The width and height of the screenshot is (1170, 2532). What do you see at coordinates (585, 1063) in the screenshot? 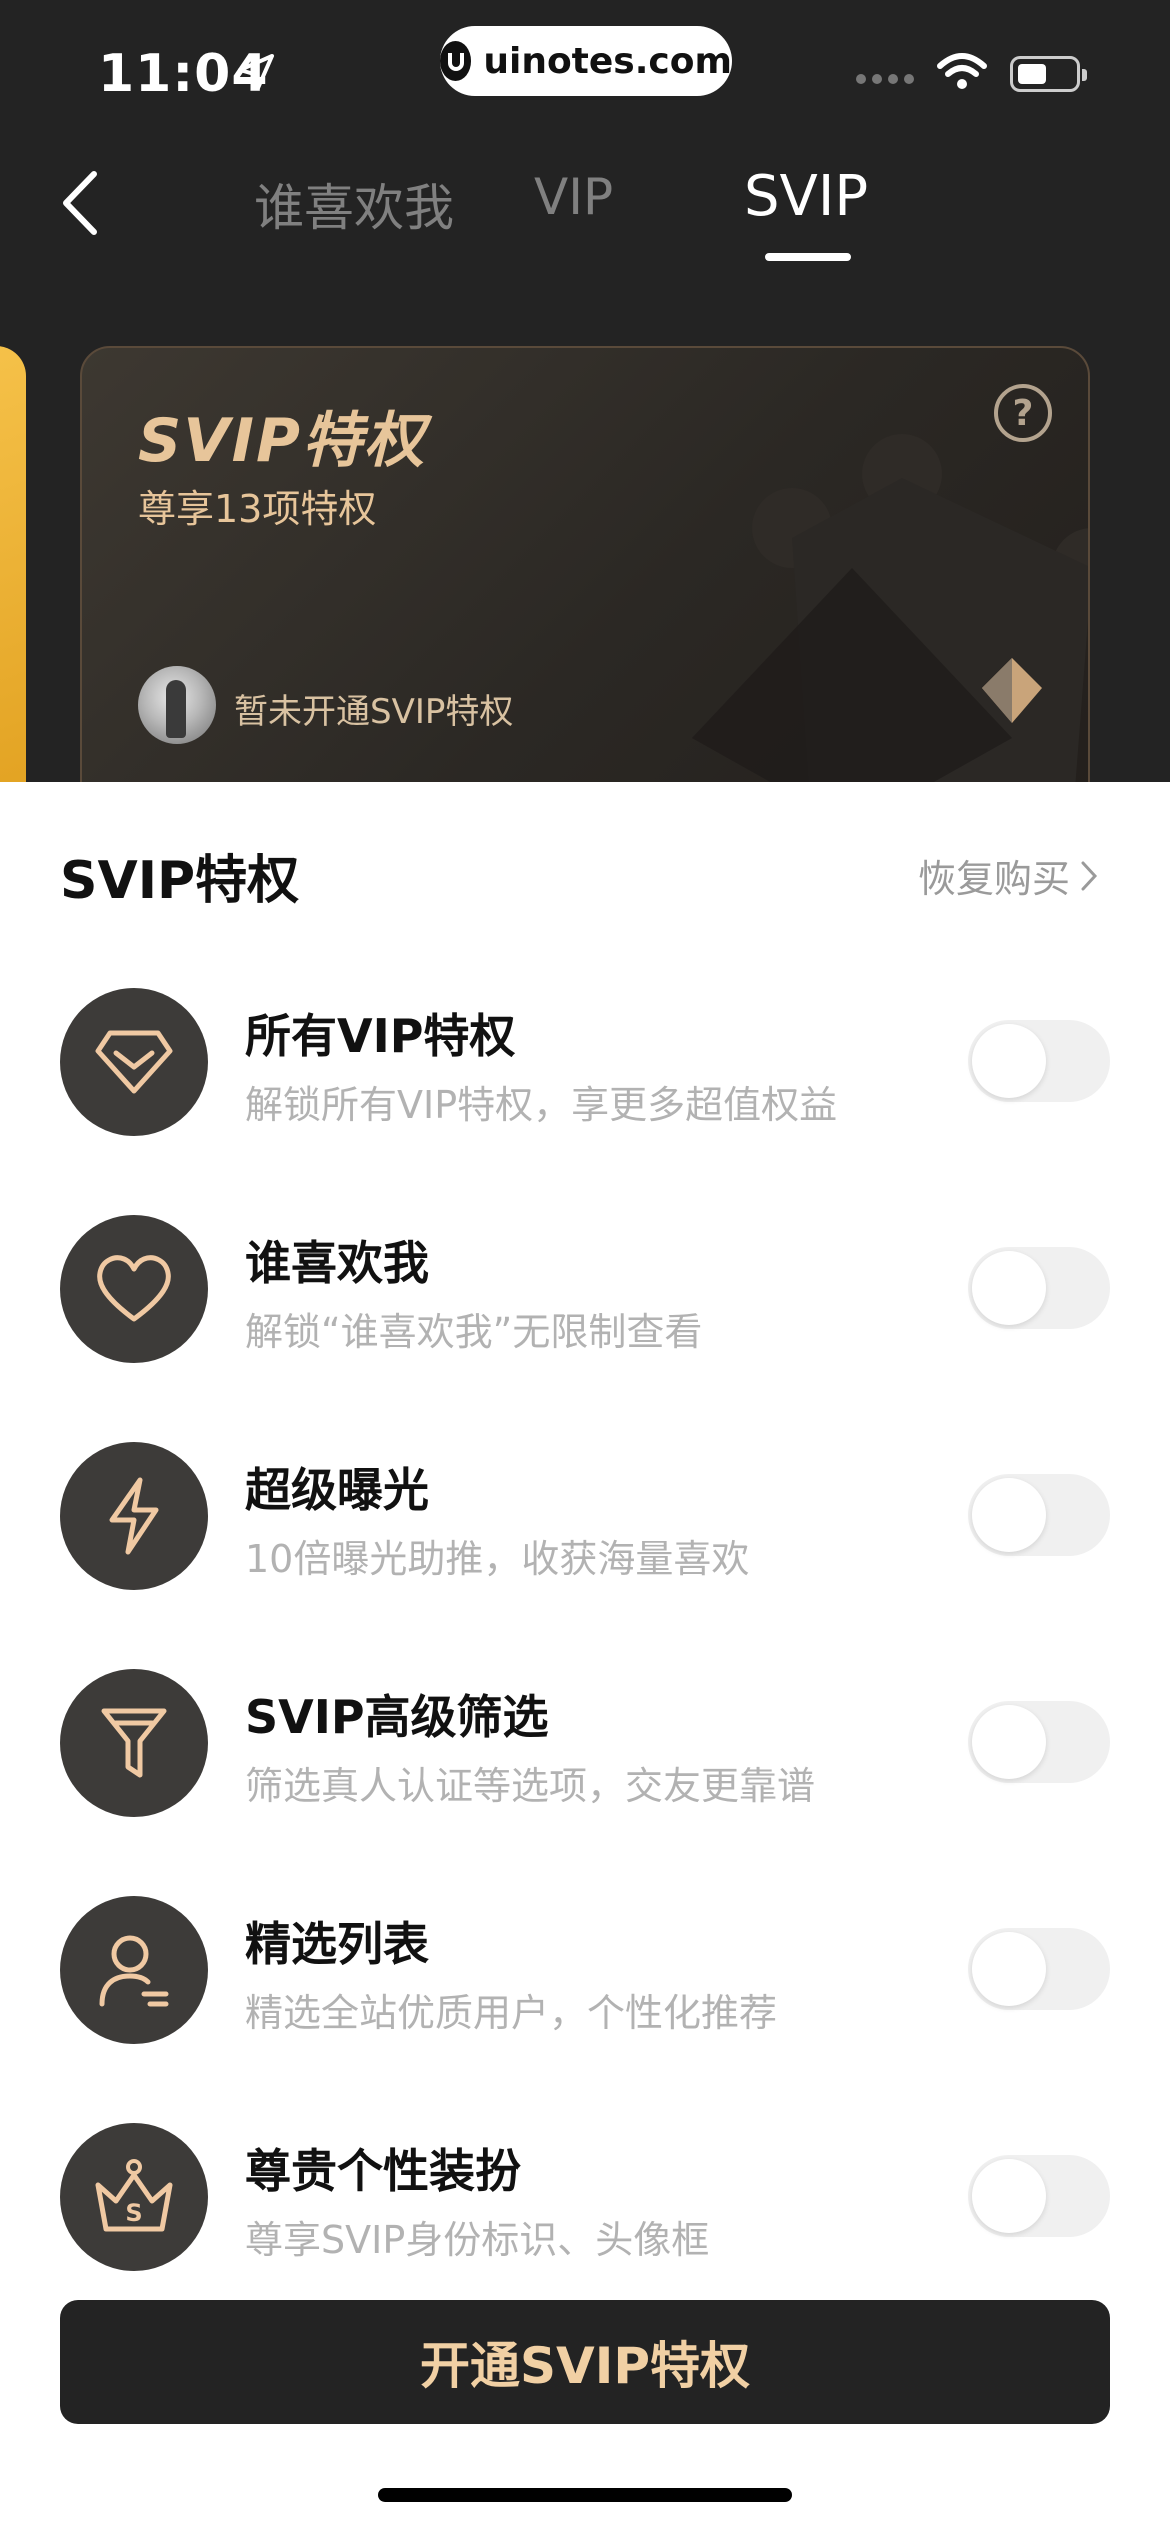
I see `list-item: 所有VIP特权 解锁所有VIP特权，享更多超值权益` at bounding box center [585, 1063].